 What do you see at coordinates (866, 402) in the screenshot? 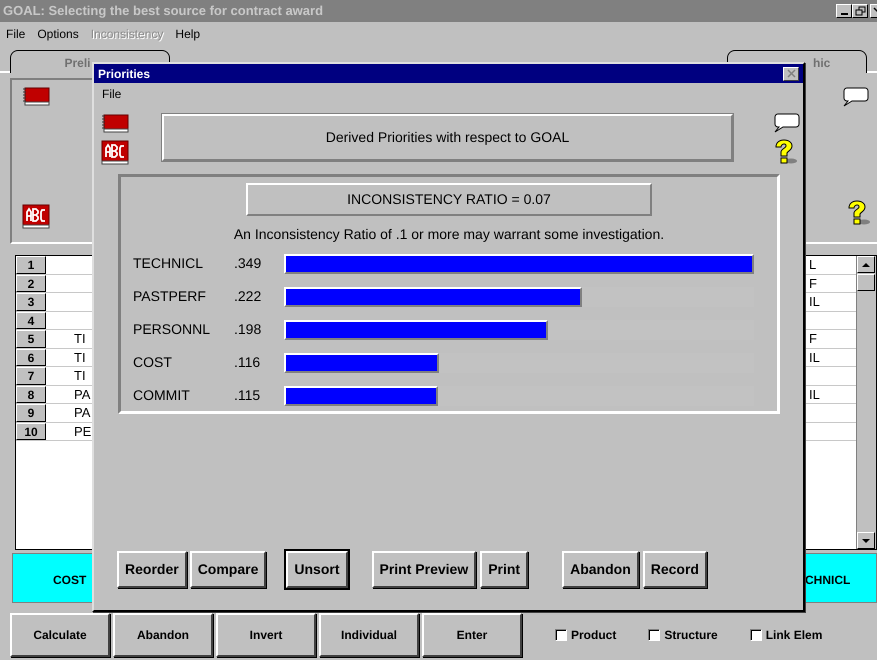
I see `scrollbar` at bounding box center [866, 402].